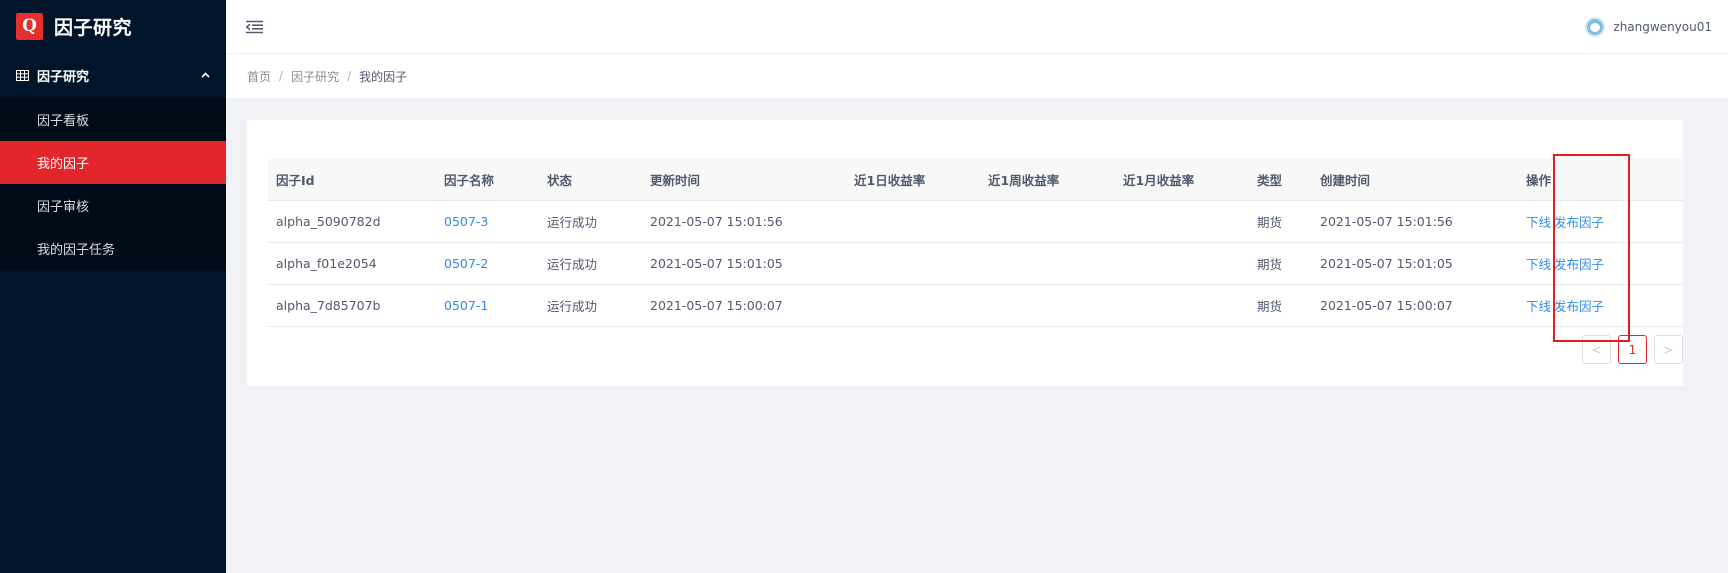  What do you see at coordinates (352, 221) in the screenshot?
I see `factor-id: alpha_5090782d` at bounding box center [352, 221].